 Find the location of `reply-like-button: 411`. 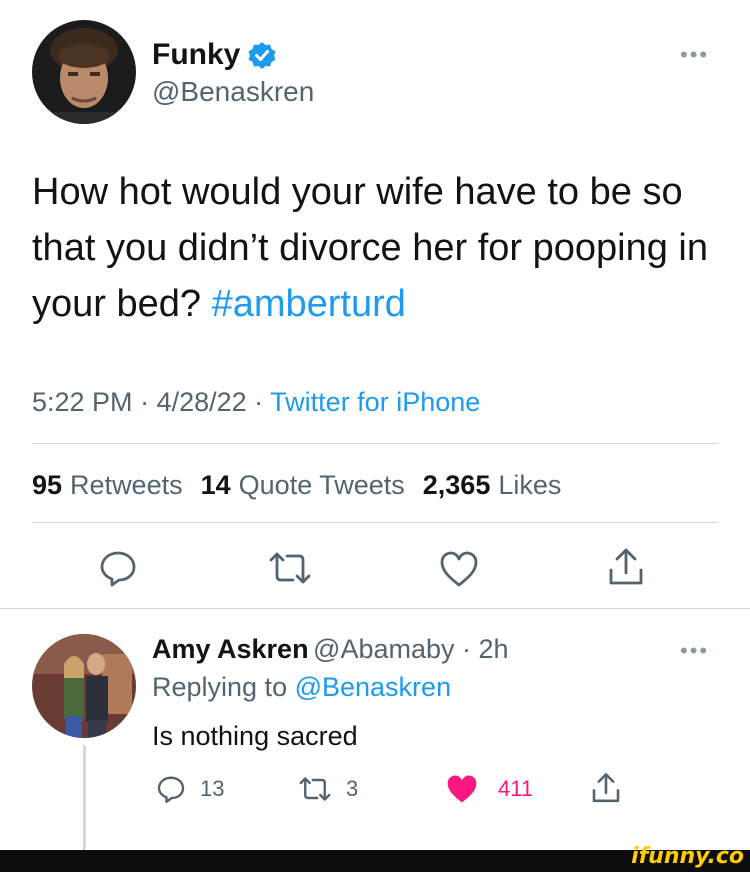

reply-like-button: 411 is located at coordinates (488, 789).